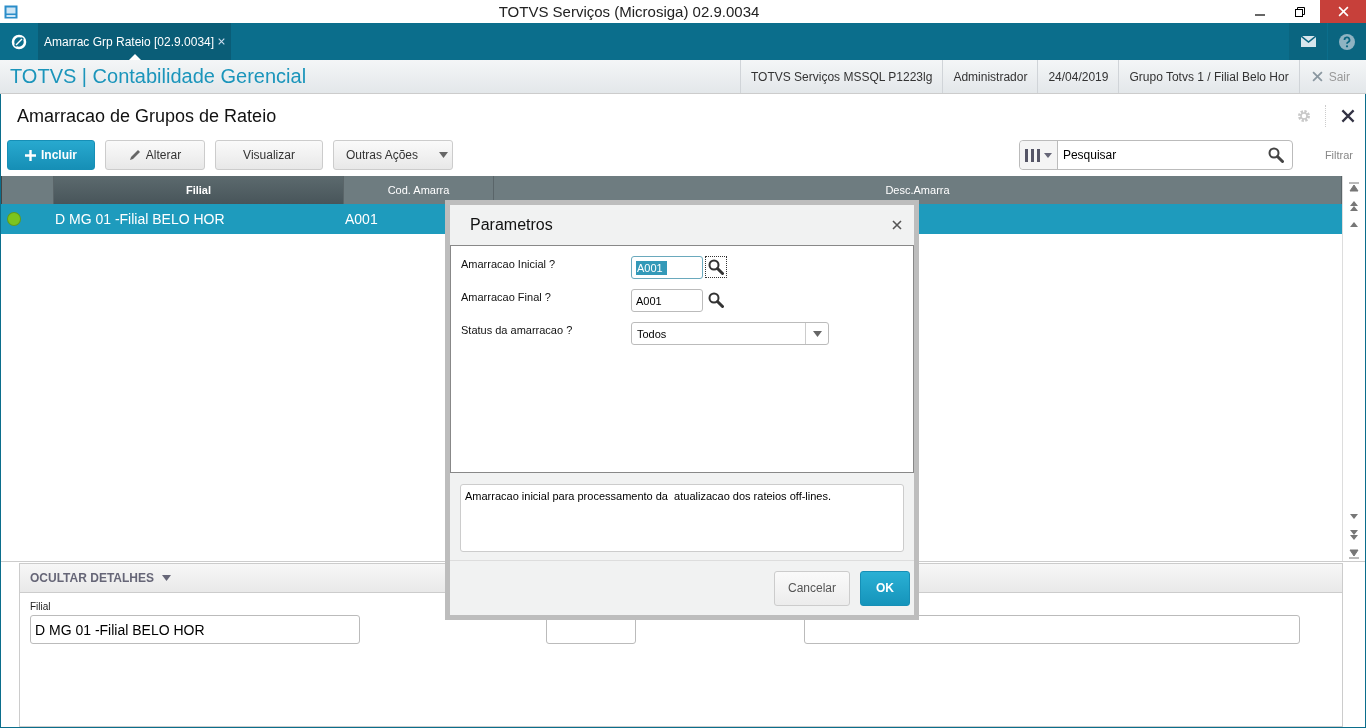 The width and height of the screenshot is (1366, 728). I want to click on param-label: Status da amarracao ?, so click(517, 329).